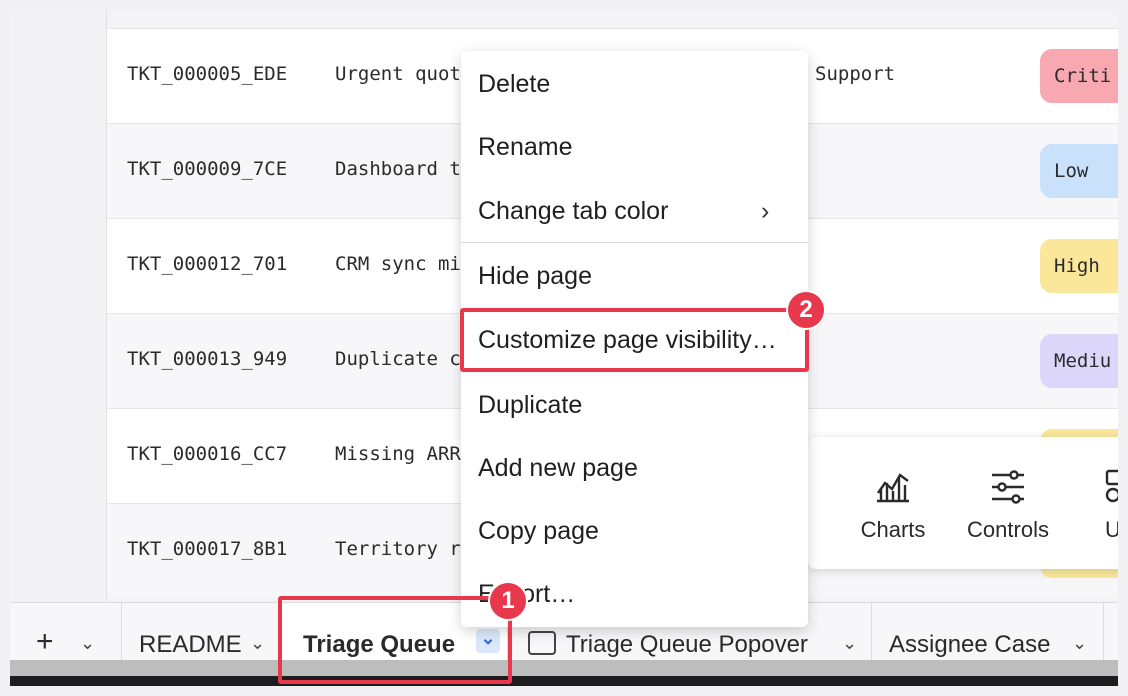  Describe the element at coordinates (1008, 529) in the screenshot. I see `insert-label: Controls` at that location.